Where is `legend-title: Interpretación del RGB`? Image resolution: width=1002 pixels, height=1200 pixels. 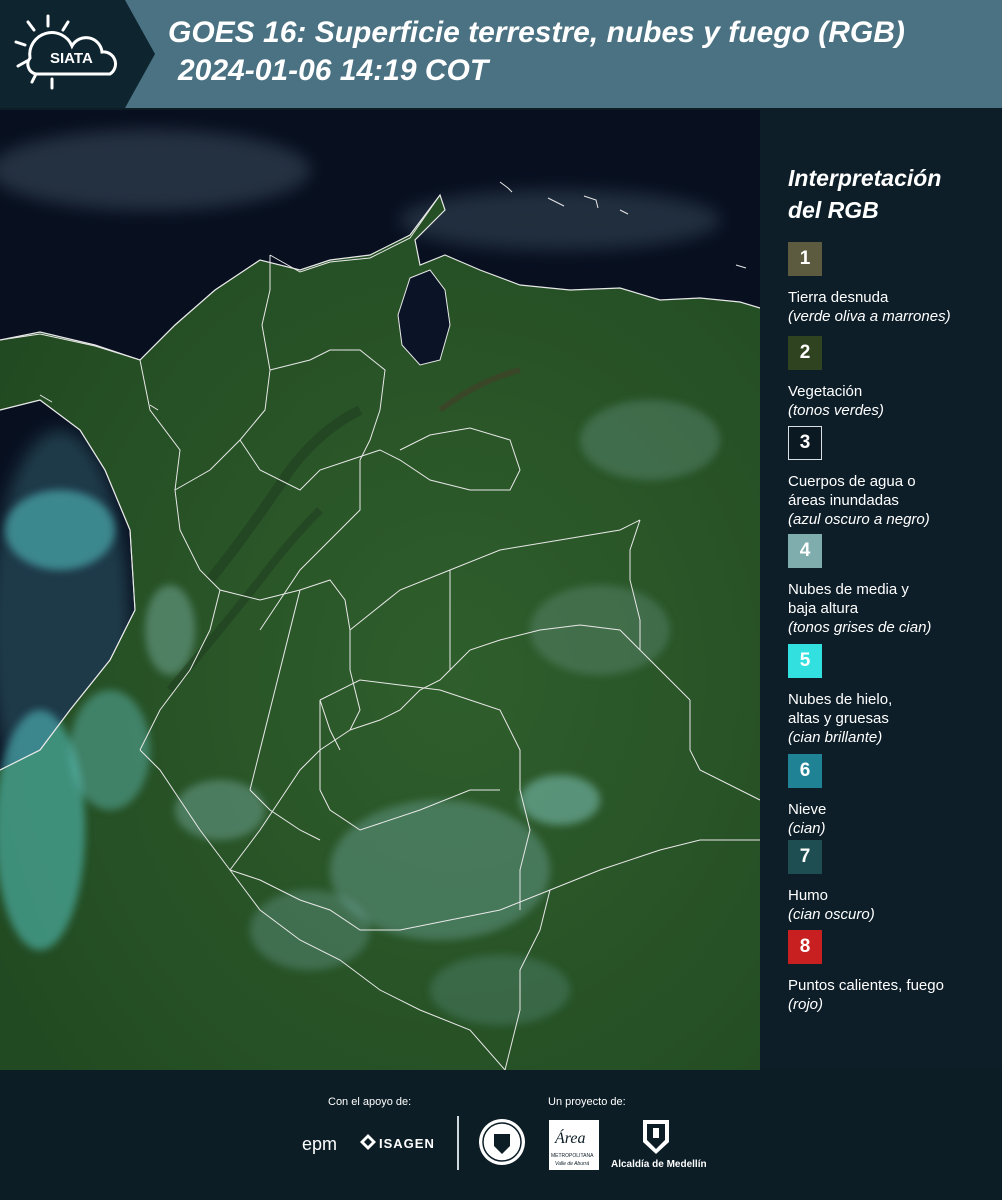
legend-title: Interpretación del RGB is located at coordinates (888, 194).